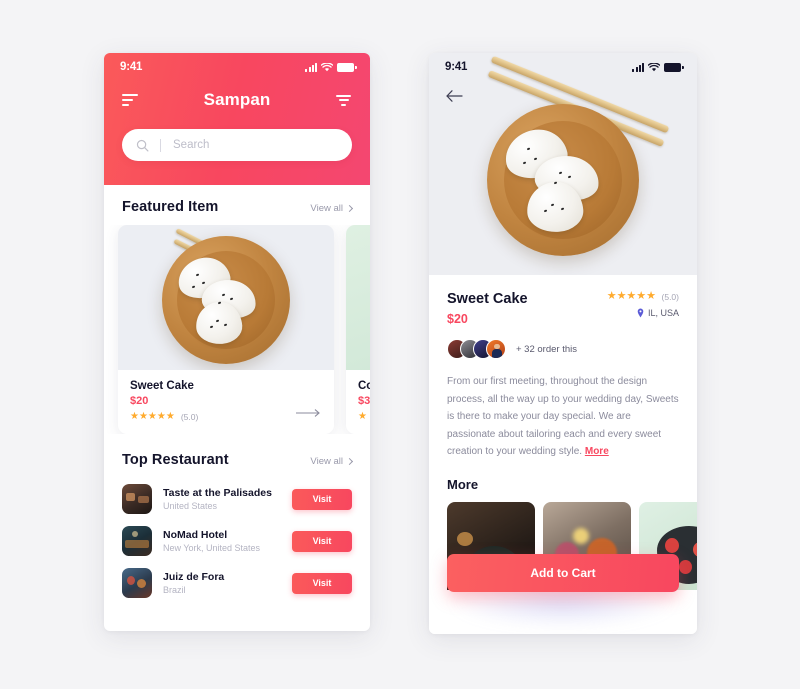  What do you see at coordinates (139, 401) in the screenshot?
I see `featured-card-price: $20` at bounding box center [139, 401].